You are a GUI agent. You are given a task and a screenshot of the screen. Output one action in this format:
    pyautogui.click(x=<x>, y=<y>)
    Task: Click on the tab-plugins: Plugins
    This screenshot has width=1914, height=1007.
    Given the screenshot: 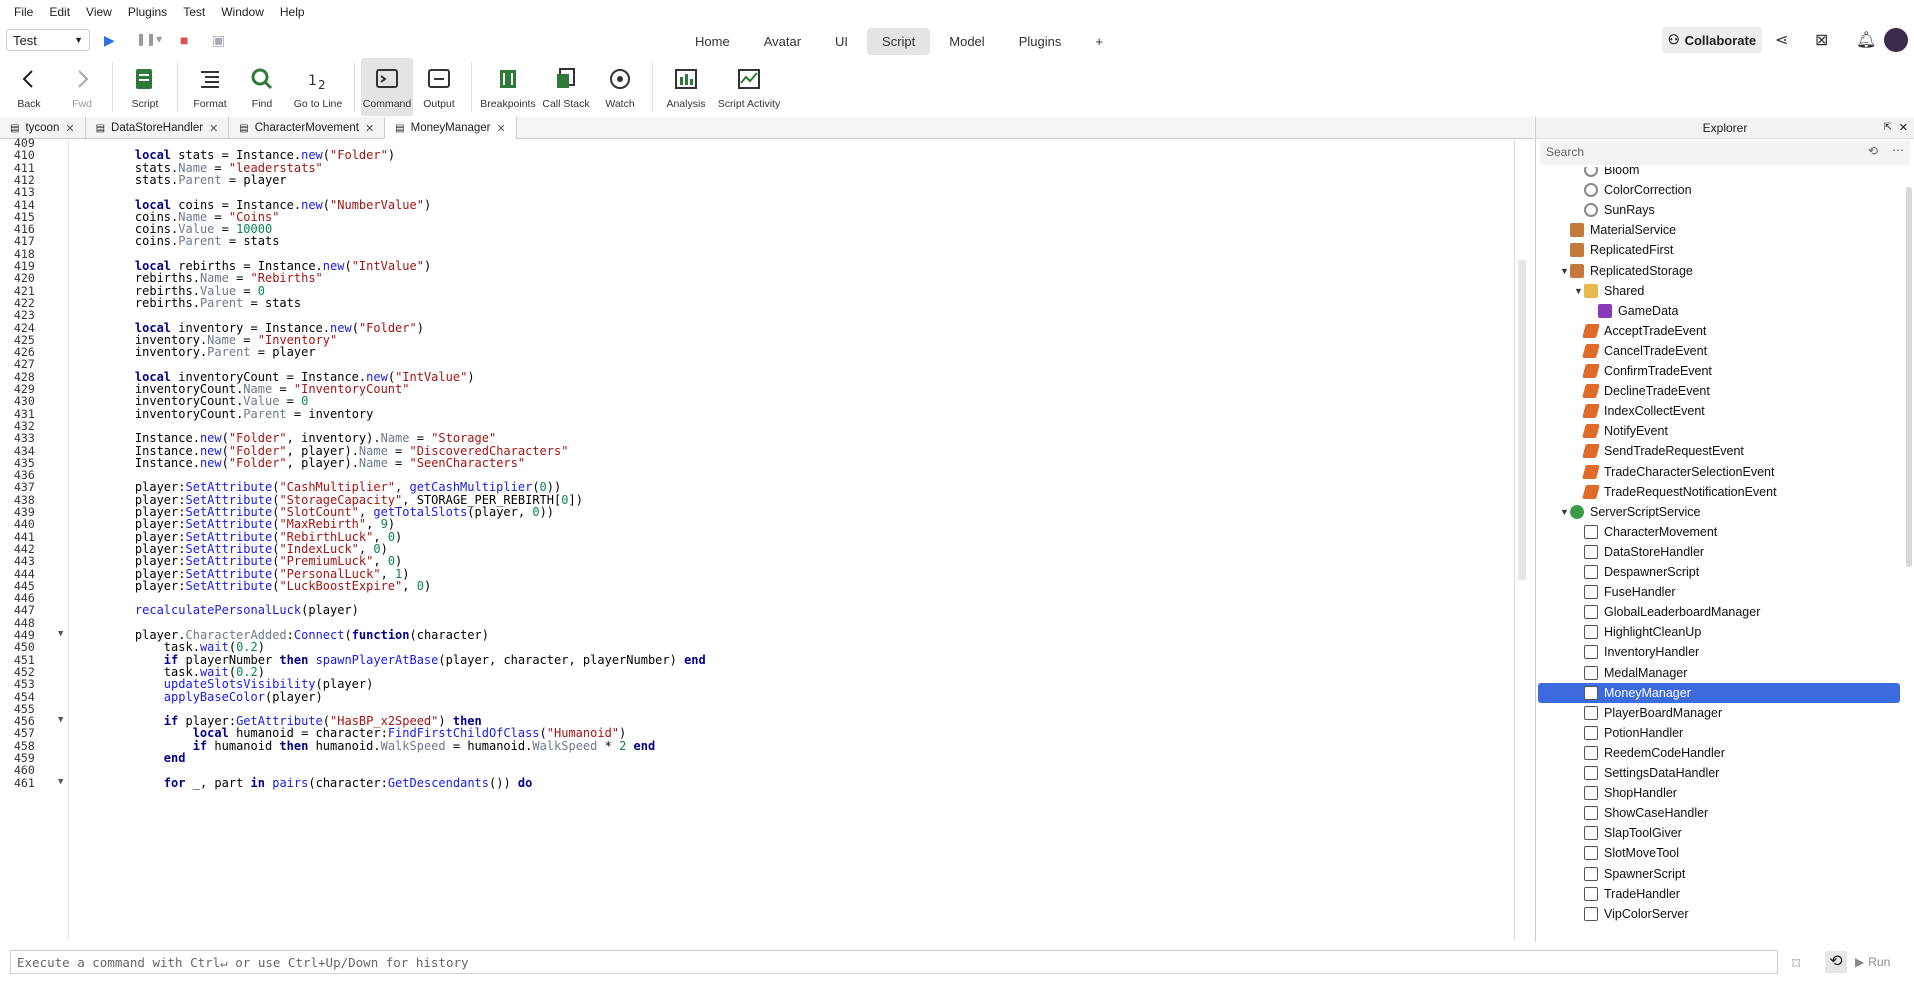 What is the action you would take?
    pyautogui.click(x=1040, y=41)
    